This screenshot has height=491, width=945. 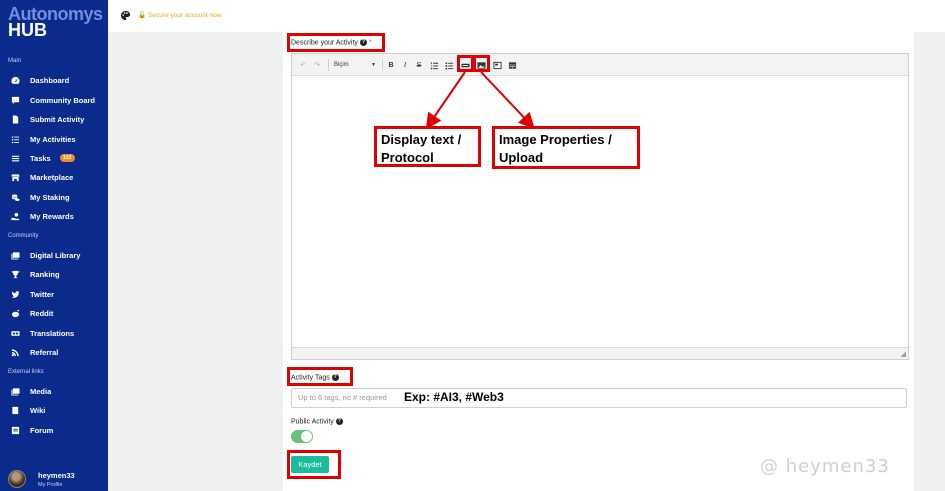 I want to click on sidebar-item-my-staking: My Staking, so click(x=54, y=197).